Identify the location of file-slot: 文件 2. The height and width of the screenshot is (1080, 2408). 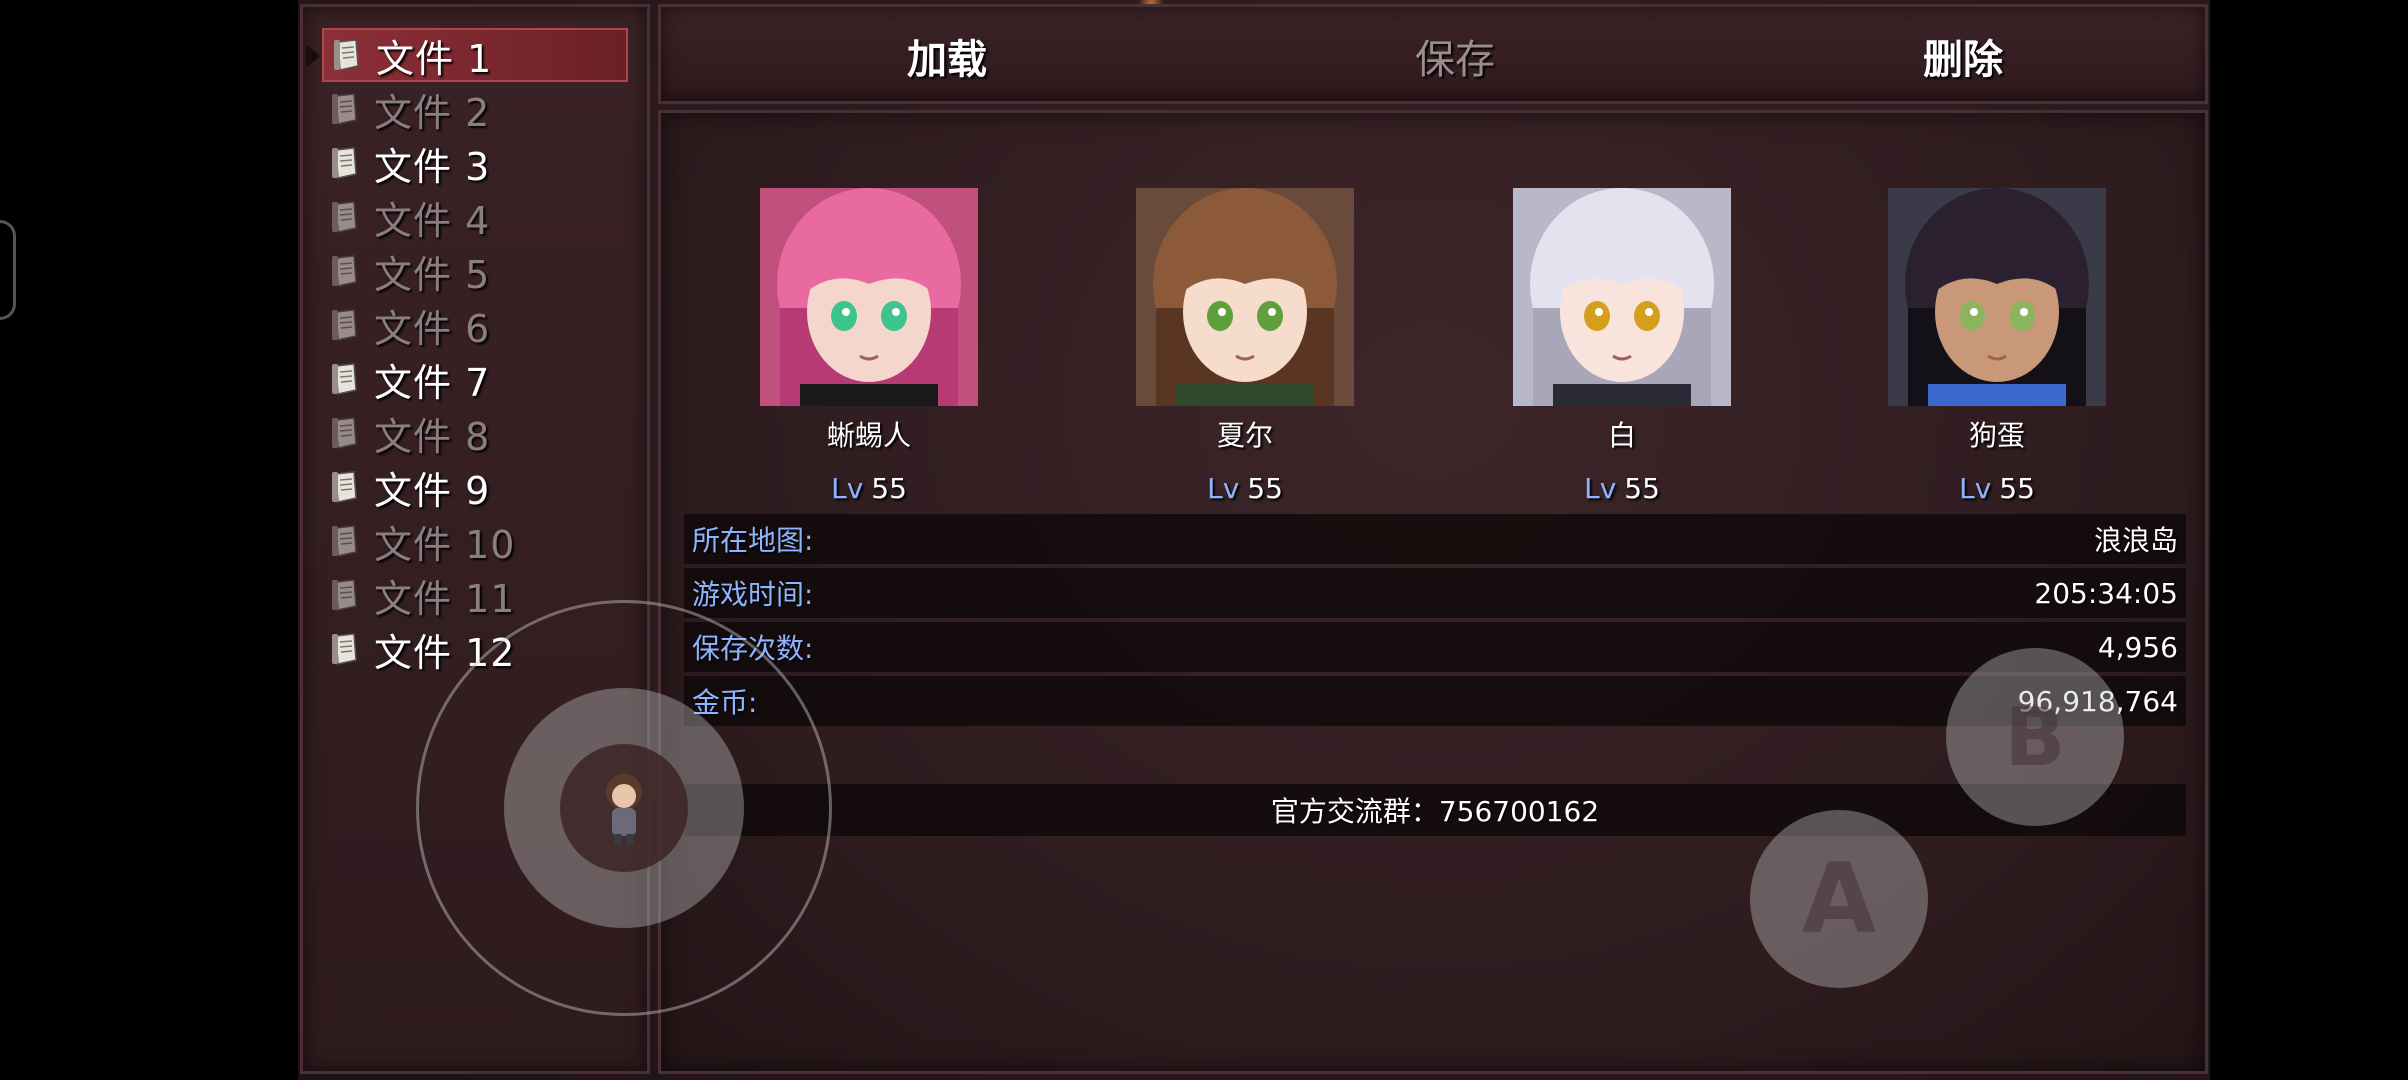
(475, 109).